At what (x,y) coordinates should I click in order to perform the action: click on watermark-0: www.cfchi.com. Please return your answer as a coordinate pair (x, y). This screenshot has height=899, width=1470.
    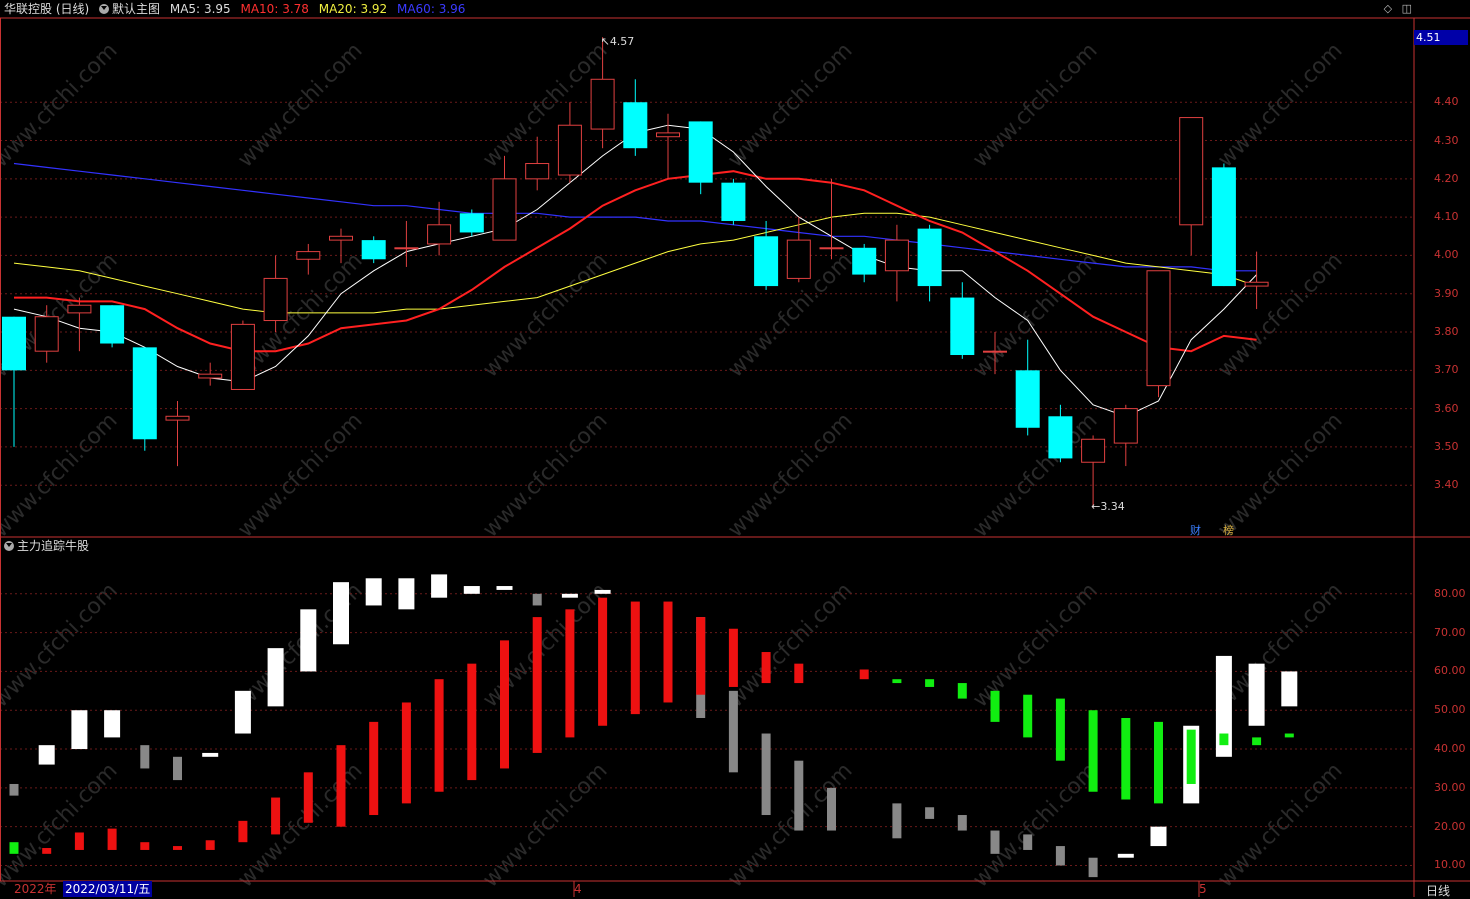
    Looking at the image, I should click on (61, 105).